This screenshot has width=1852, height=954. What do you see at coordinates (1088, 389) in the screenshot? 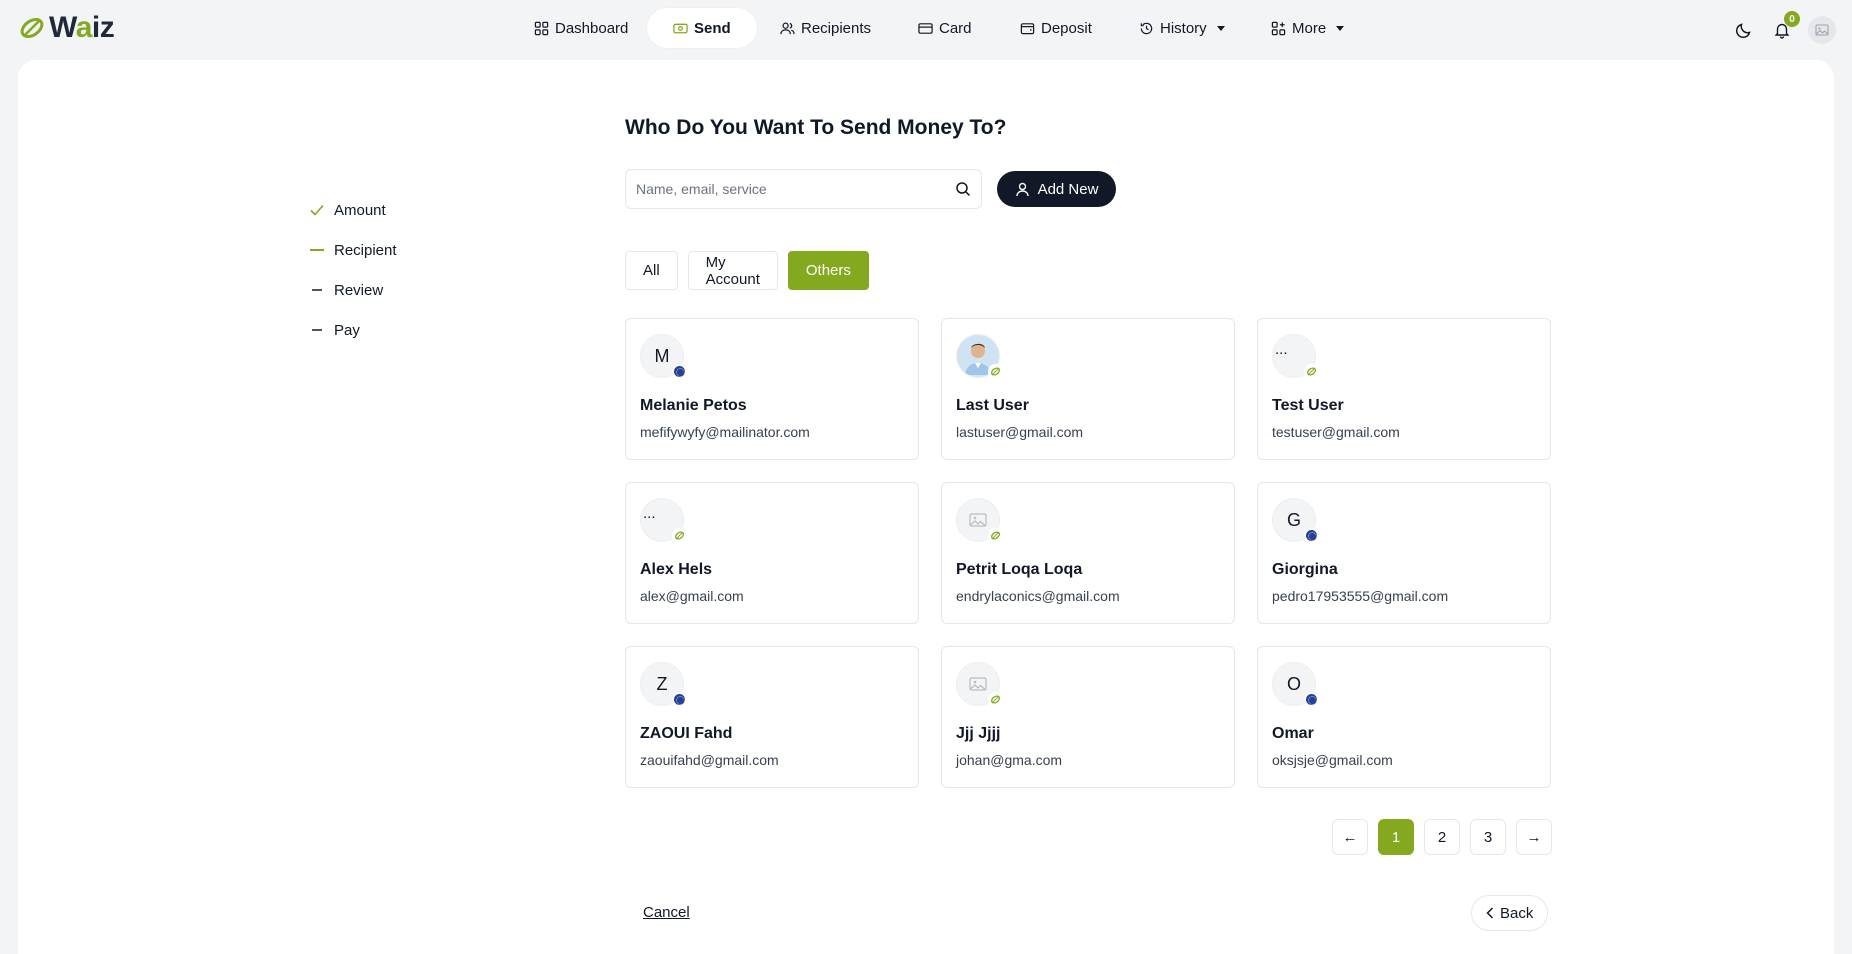
I see `recipient-card: Last User lastuser@gmail.com` at bounding box center [1088, 389].